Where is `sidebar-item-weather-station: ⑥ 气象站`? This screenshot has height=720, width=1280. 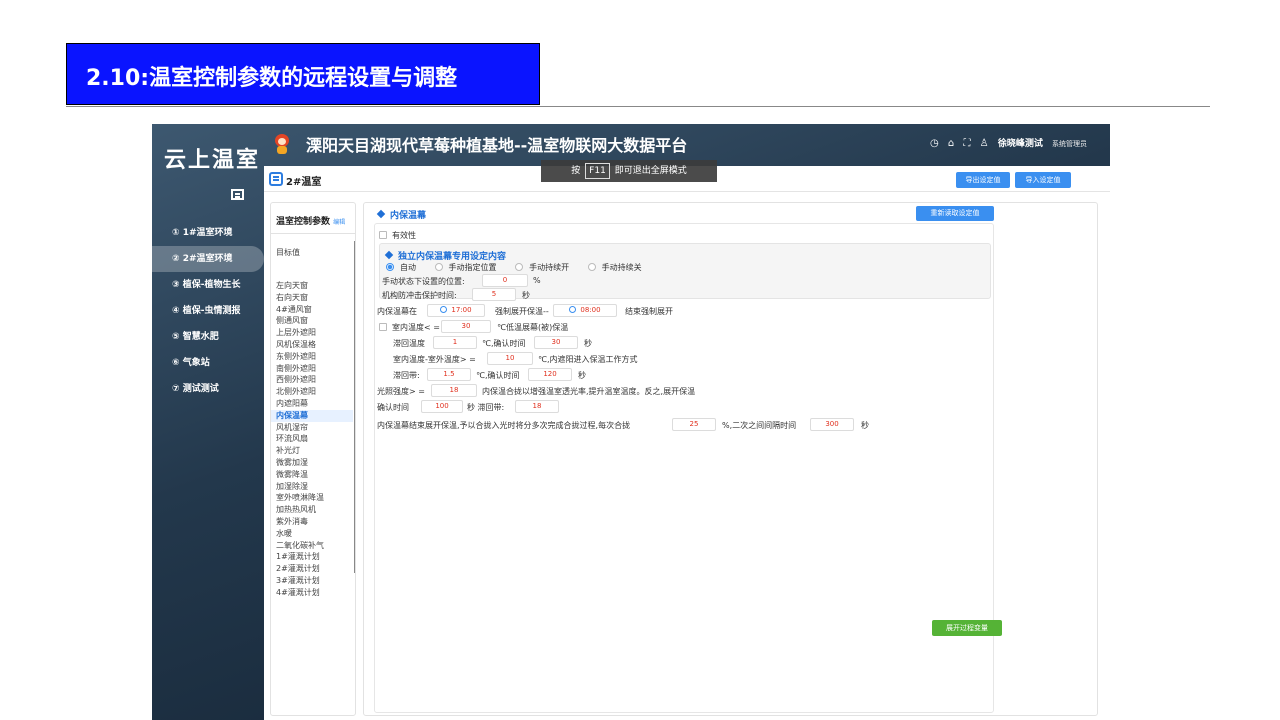 sidebar-item-weather-station: ⑥ 气象站 is located at coordinates (208, 363).